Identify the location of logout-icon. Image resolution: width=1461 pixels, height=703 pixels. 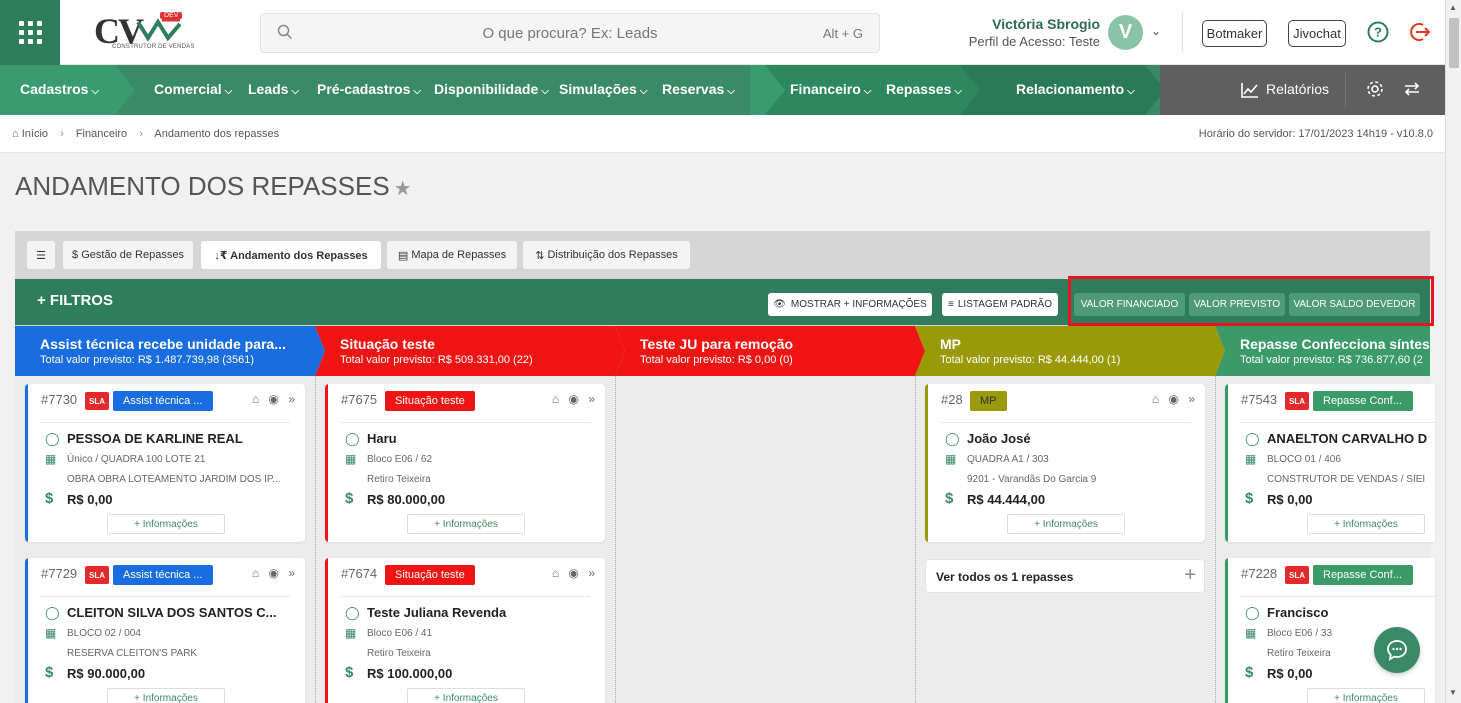
(1420, 32).